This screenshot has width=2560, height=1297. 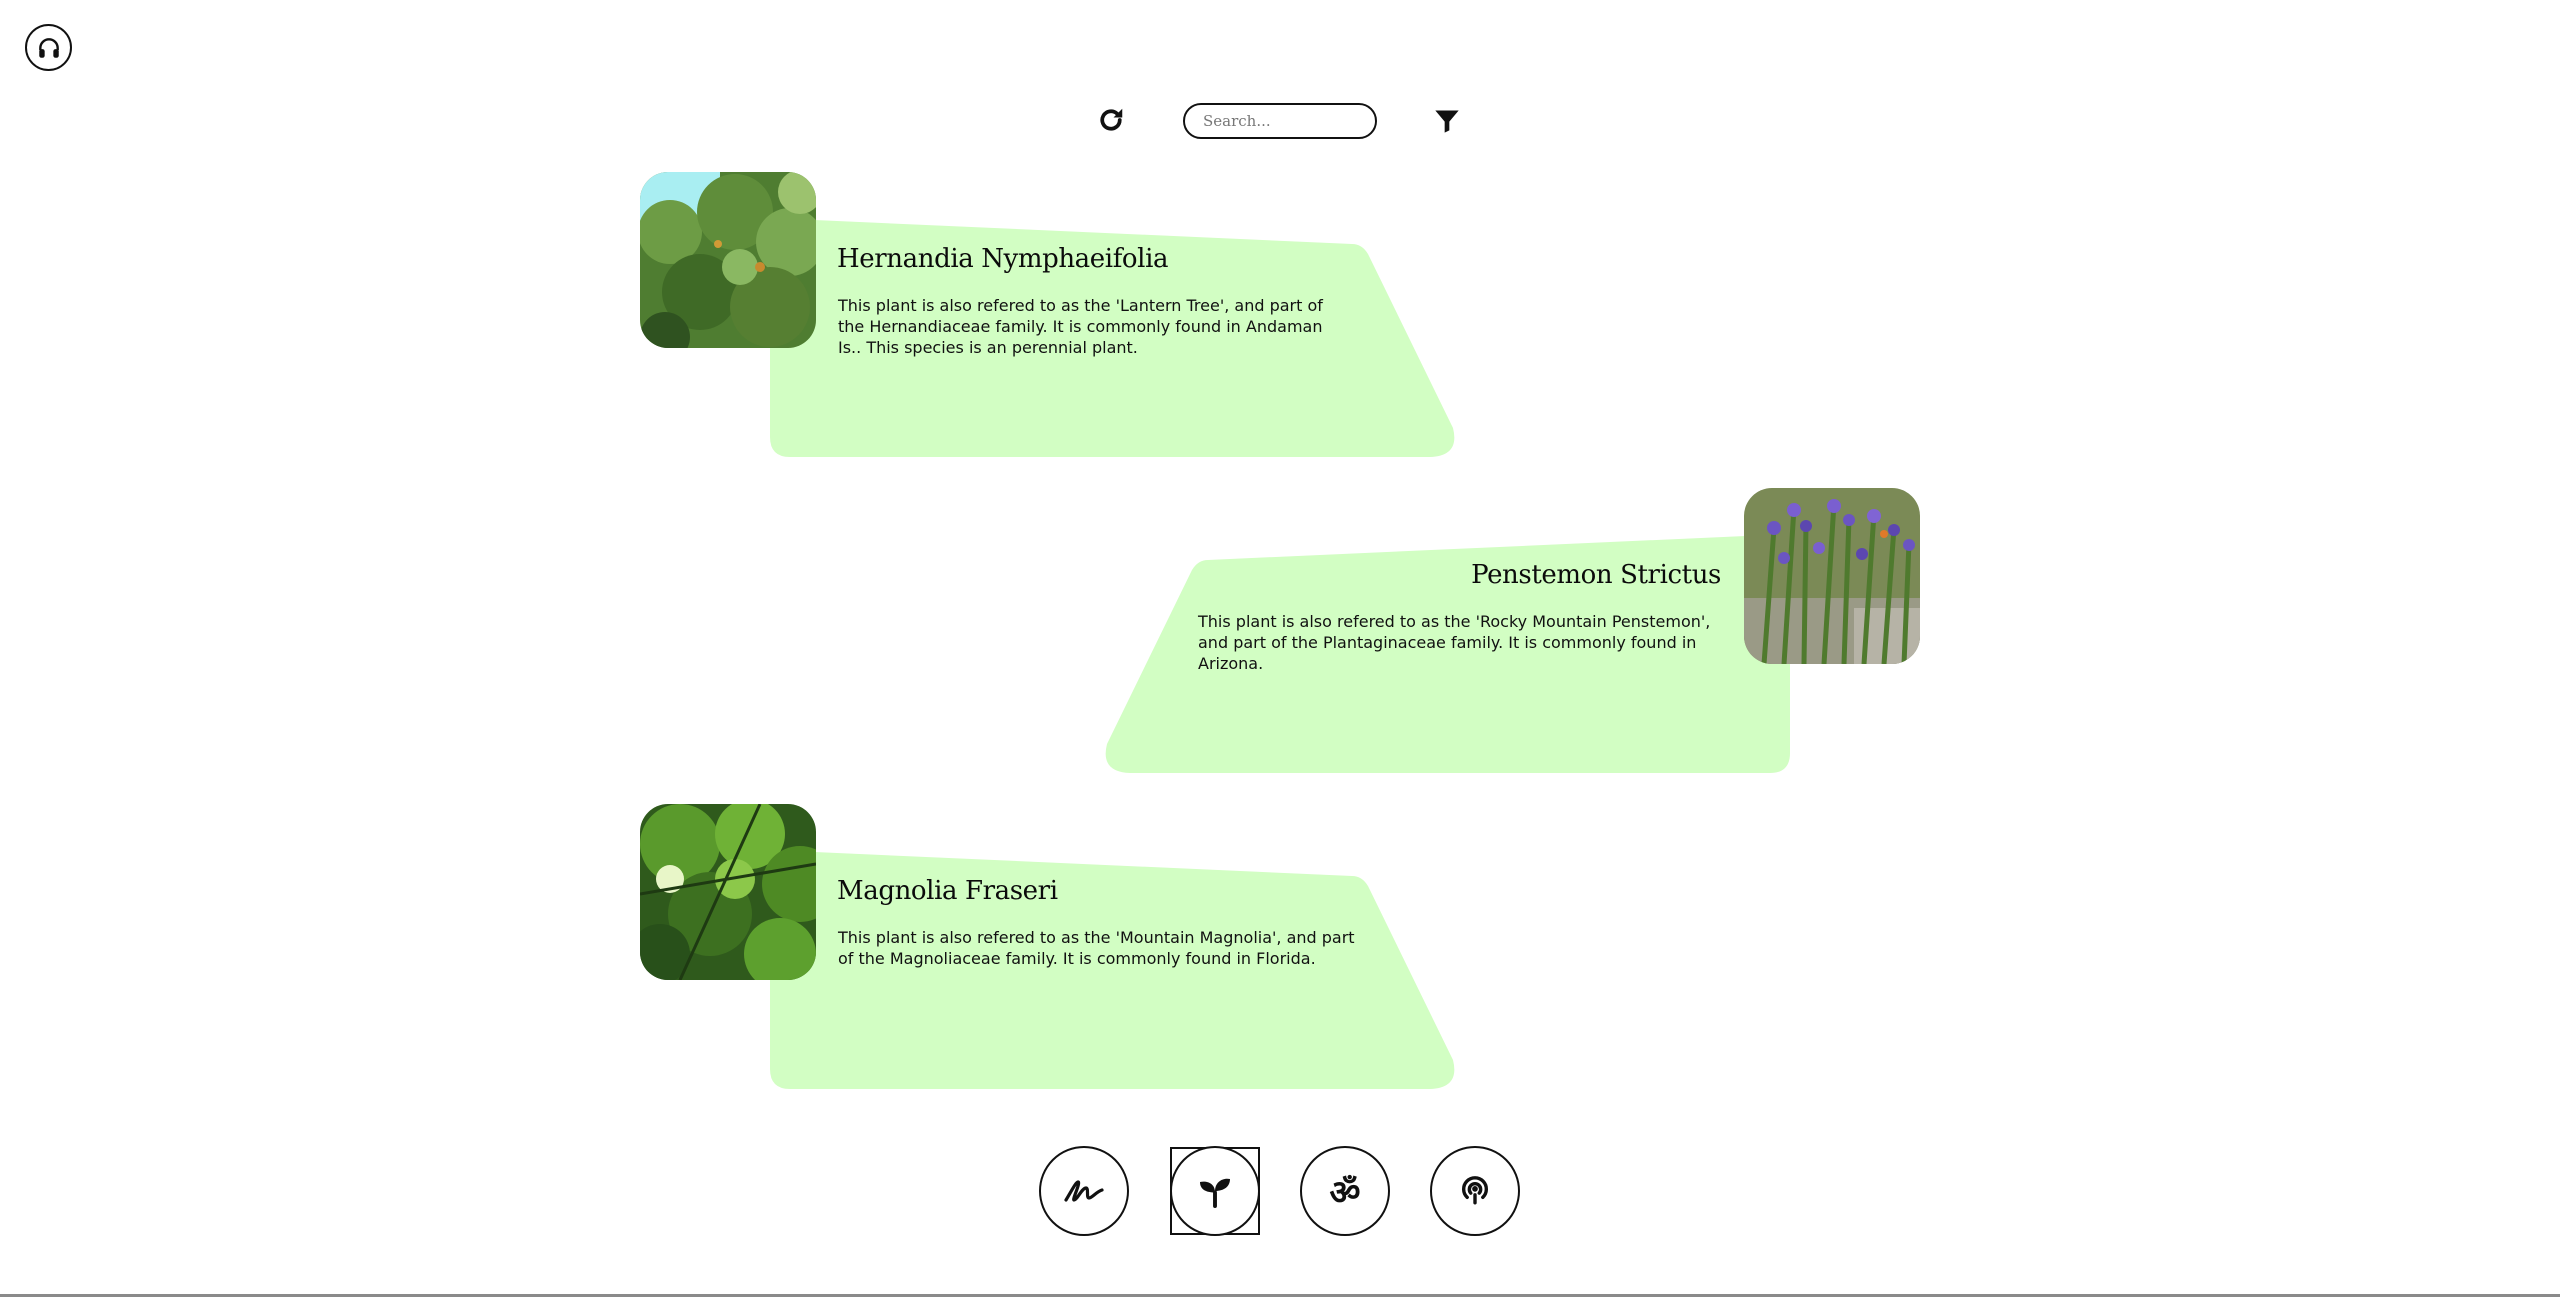 What do you see at coordinates (947, 891) in the screenshot?
I see `plant-name: Magnolia Fraseri` at bounding box center [947, 891].